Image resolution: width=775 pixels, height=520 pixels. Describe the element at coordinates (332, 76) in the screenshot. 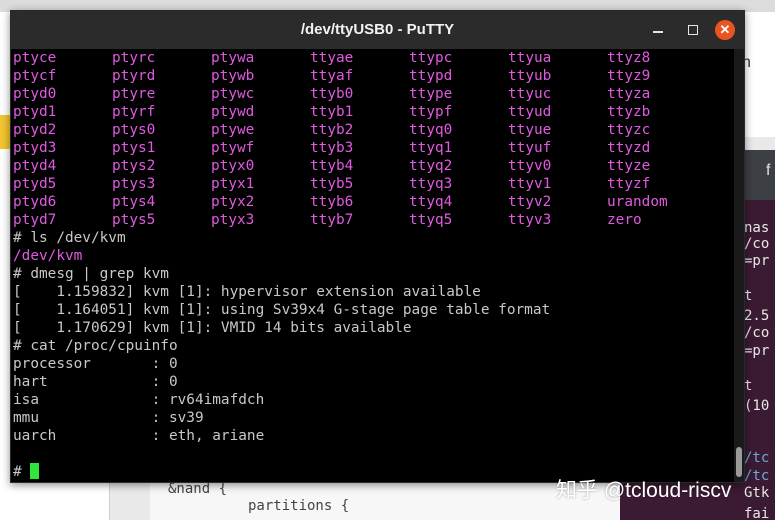

I see `device-entry: ttyaf` at that location.